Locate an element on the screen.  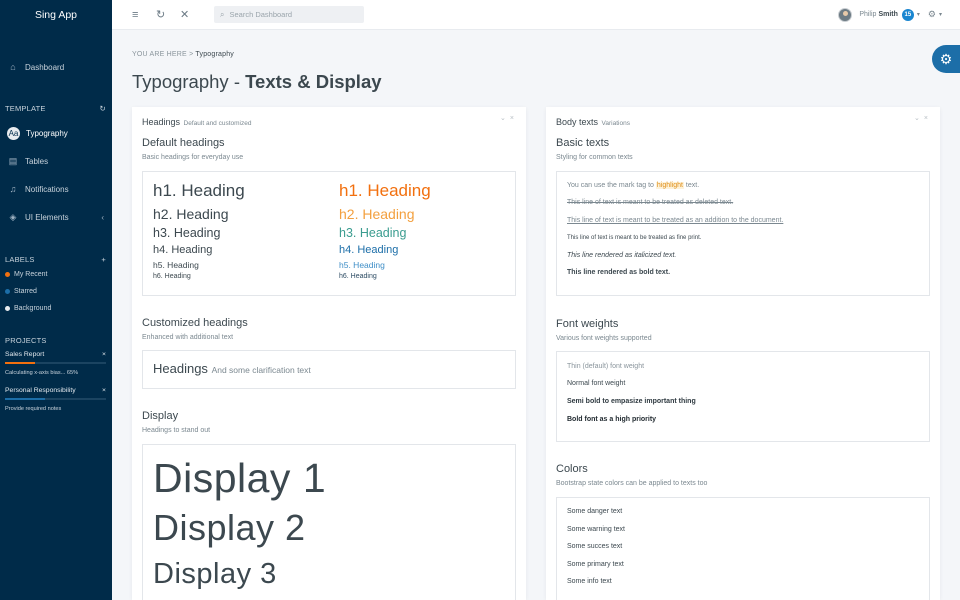
gear-icon: ⚙ is located at coordinates (932, 14).